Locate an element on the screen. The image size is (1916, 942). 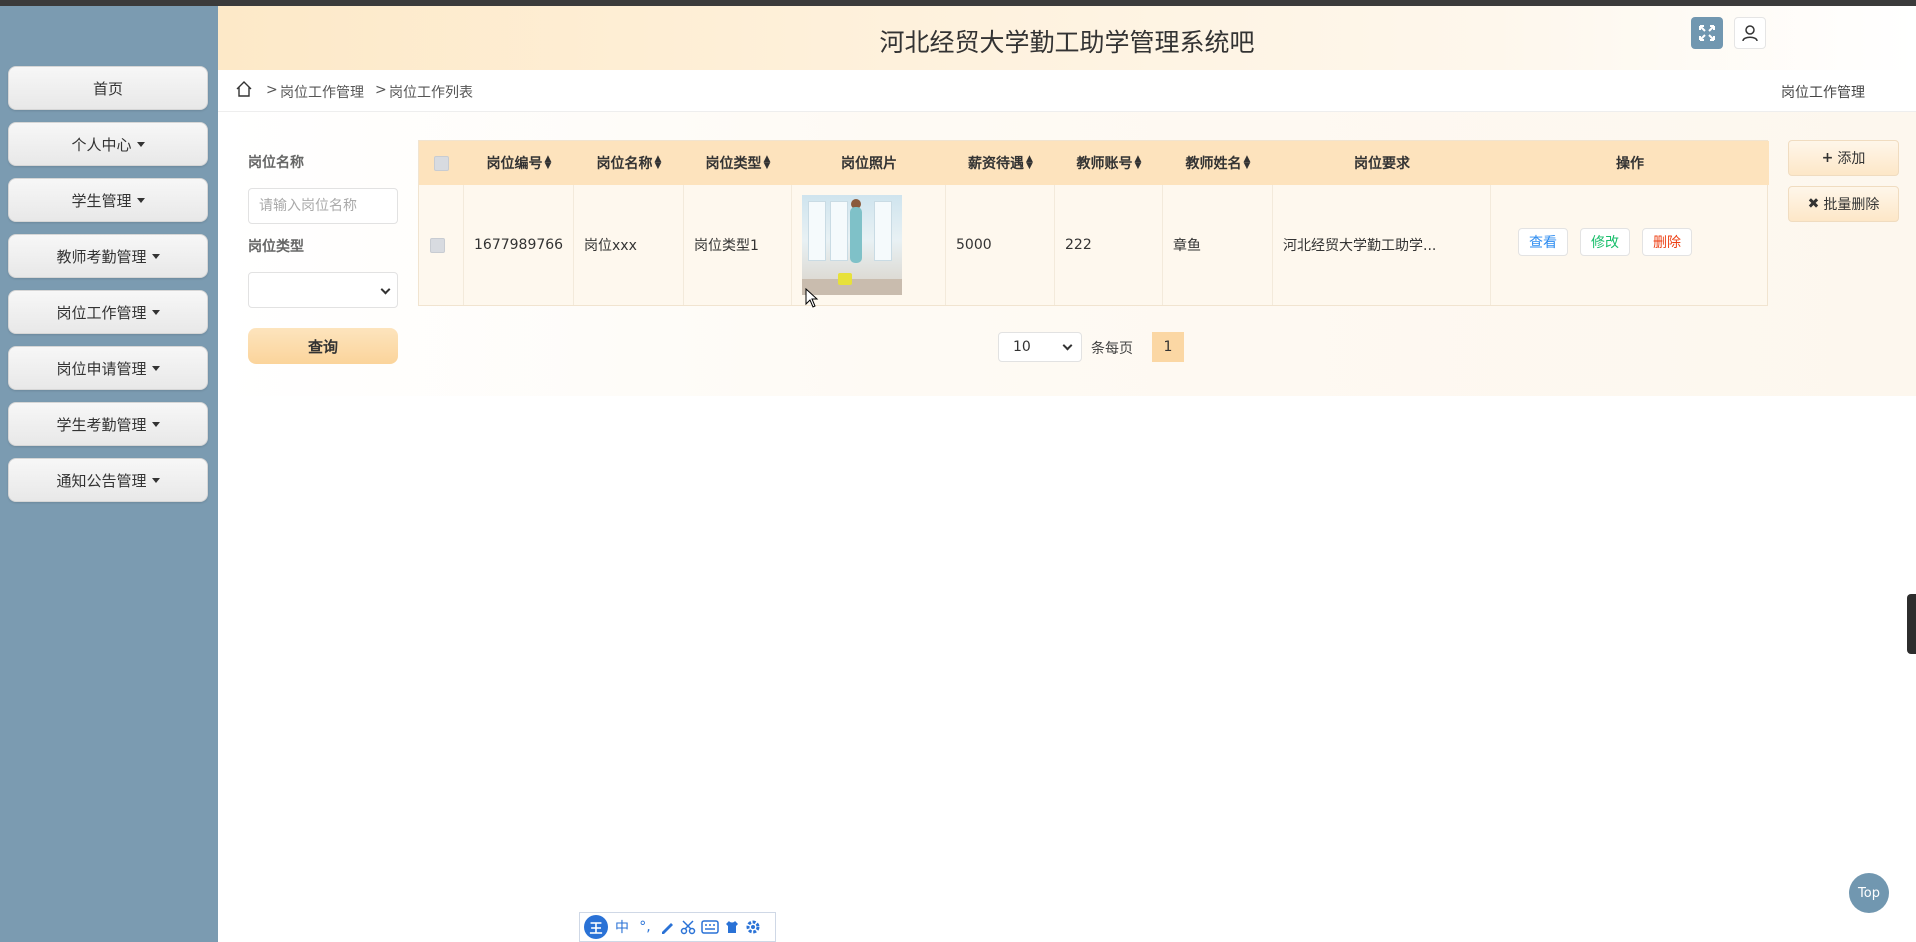
photo-bucket is located at coordinates (845, 279).